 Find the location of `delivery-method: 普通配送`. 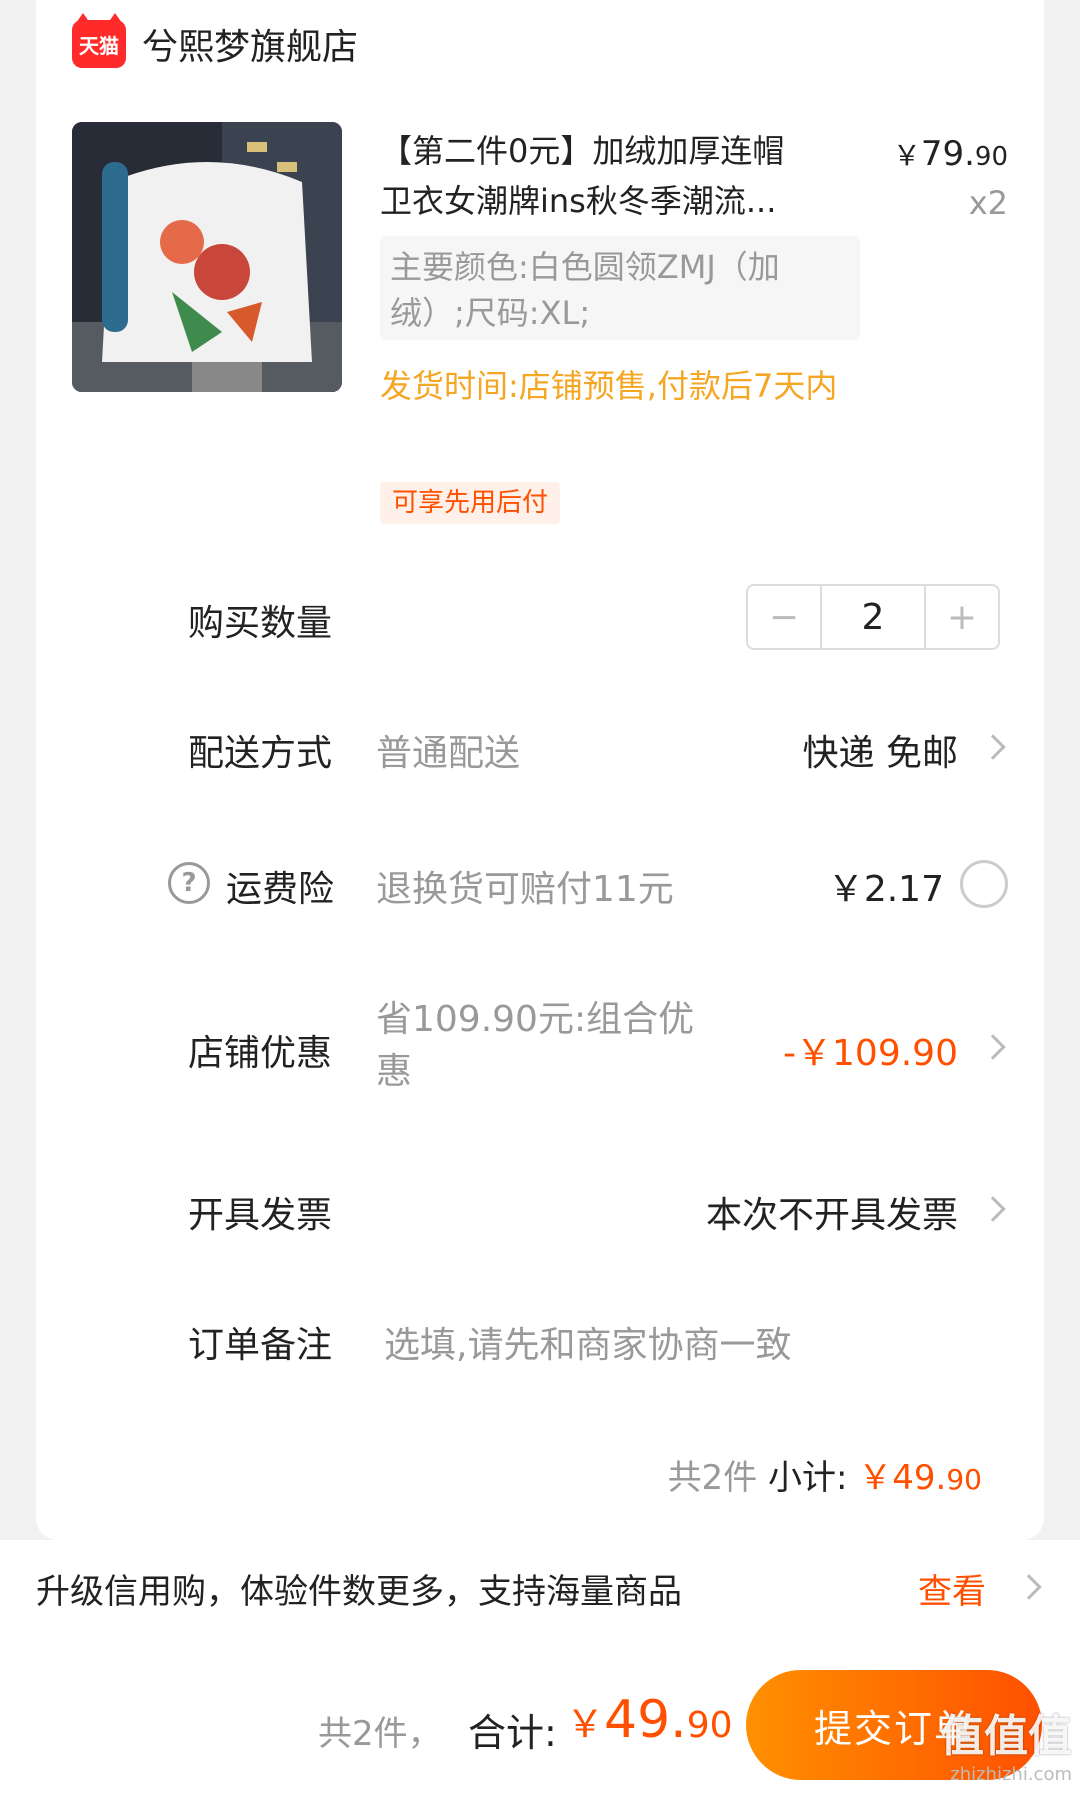

delivery-method: 普通配送 is located at coordinates (448, 753).